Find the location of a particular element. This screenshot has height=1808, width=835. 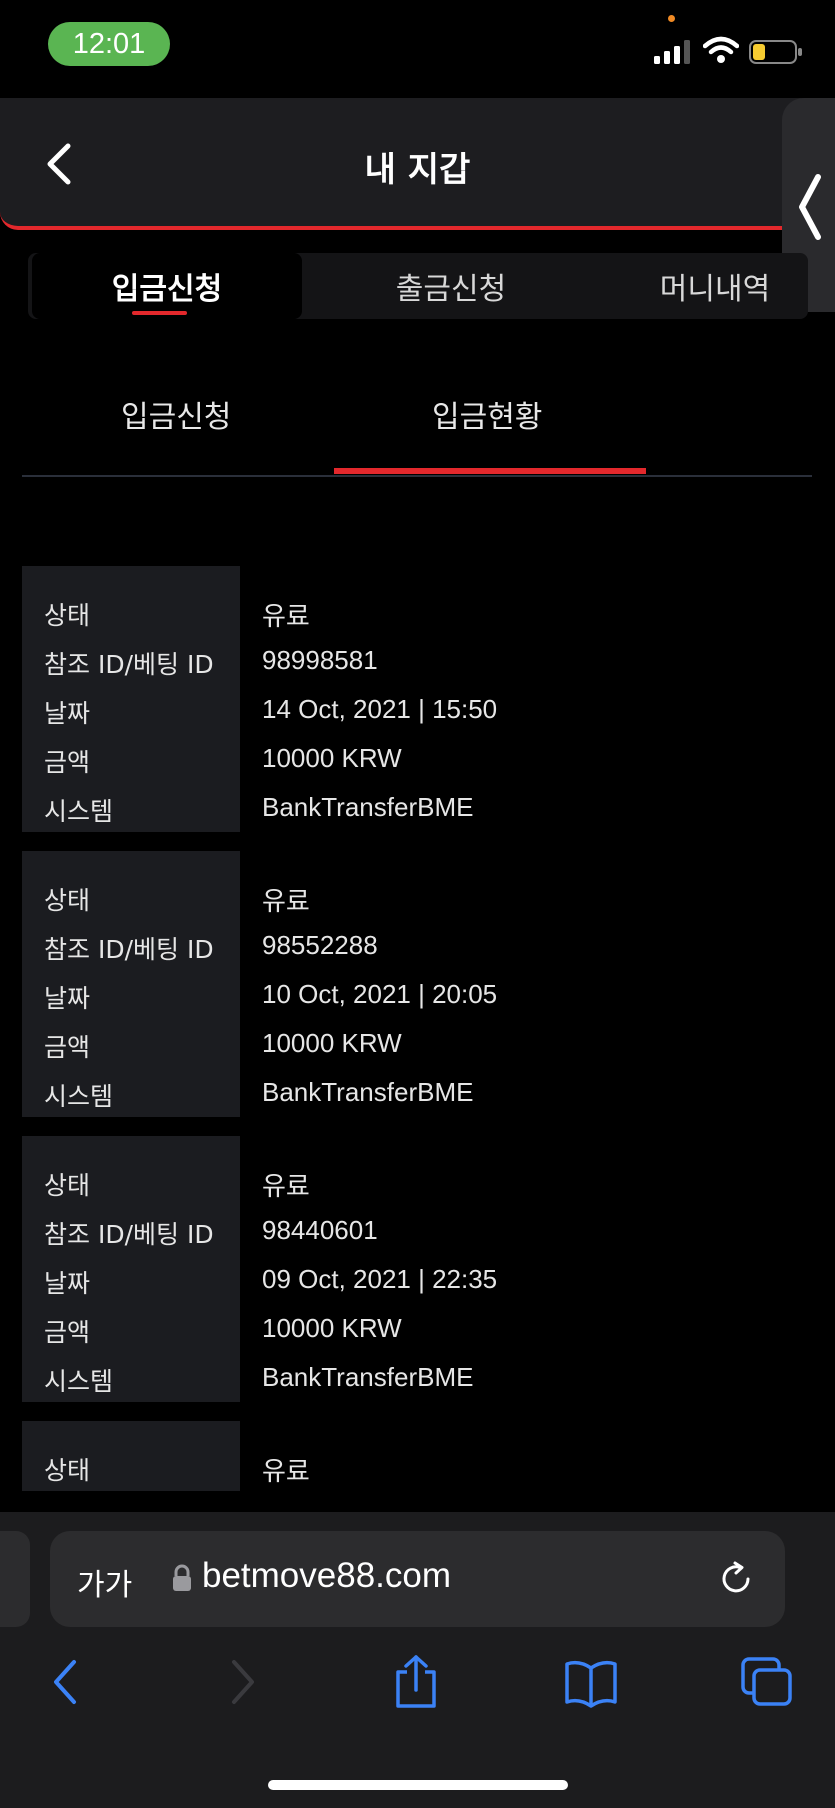

page-title: 내 지갑 is located at coordinates (417, 170).